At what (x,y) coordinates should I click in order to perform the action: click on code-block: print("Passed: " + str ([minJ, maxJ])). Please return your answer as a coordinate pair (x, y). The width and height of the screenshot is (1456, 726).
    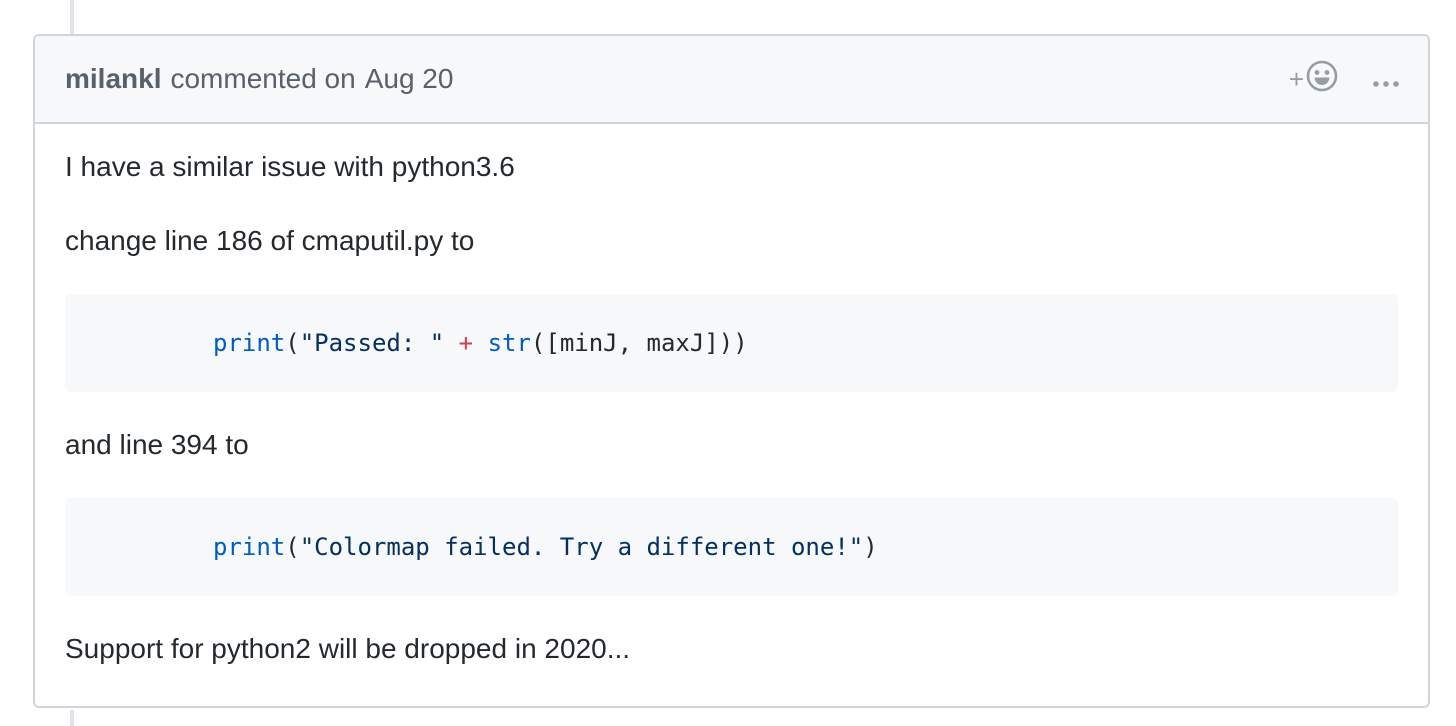
    Looking at the image, I should click on (731, 343).